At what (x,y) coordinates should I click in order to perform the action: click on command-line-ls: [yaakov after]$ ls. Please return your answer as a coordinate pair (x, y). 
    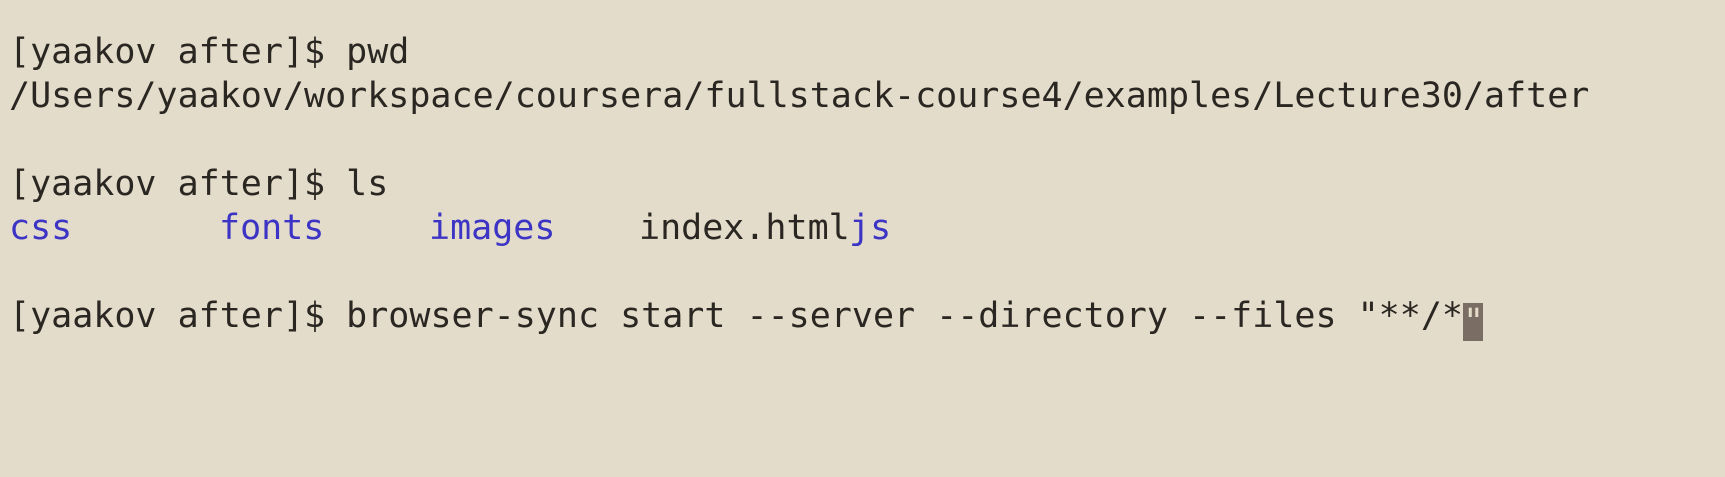
    Looking at the image, I should click on (867, 184).